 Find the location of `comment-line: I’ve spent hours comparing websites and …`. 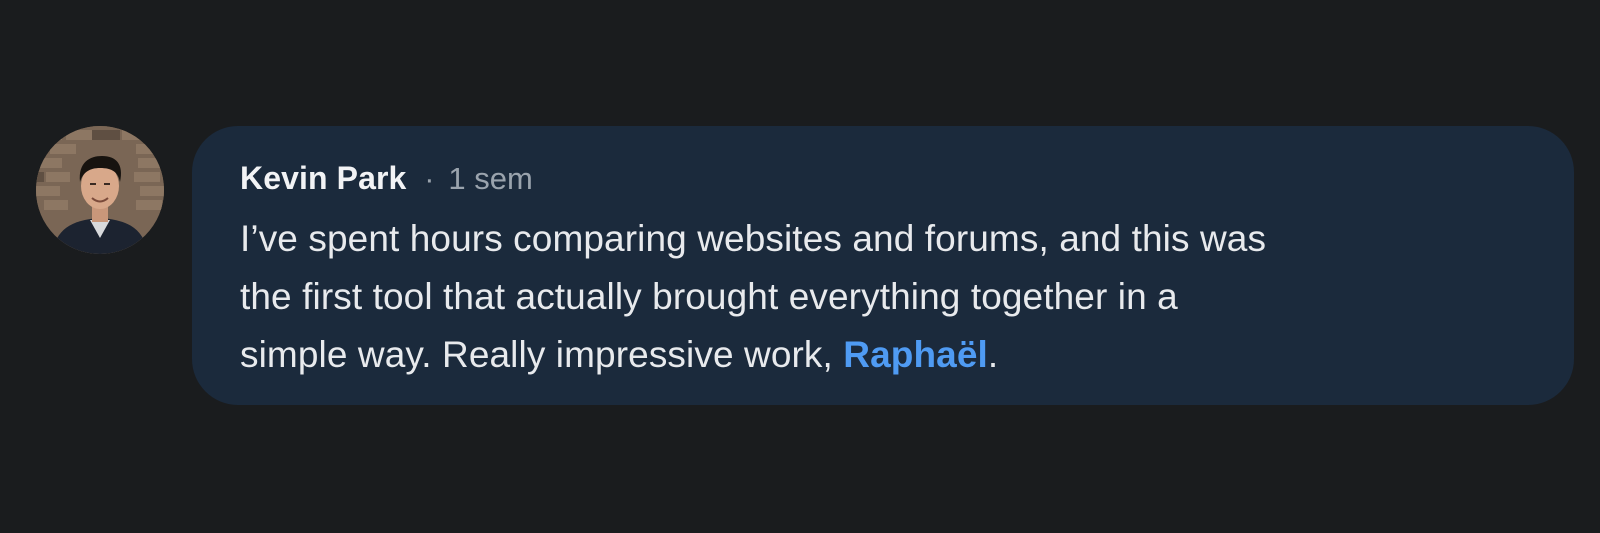

comment-line: I’ve spent hours comparing websites and … is located at coordinates (753, 238).